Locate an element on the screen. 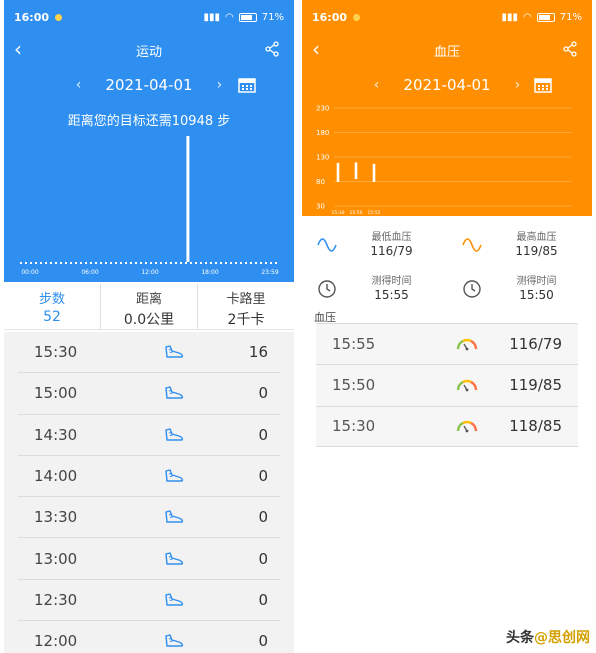 This screenshot has height=653, width=596. tab-value: 0.0公里 is located at coordinates (149, 320).